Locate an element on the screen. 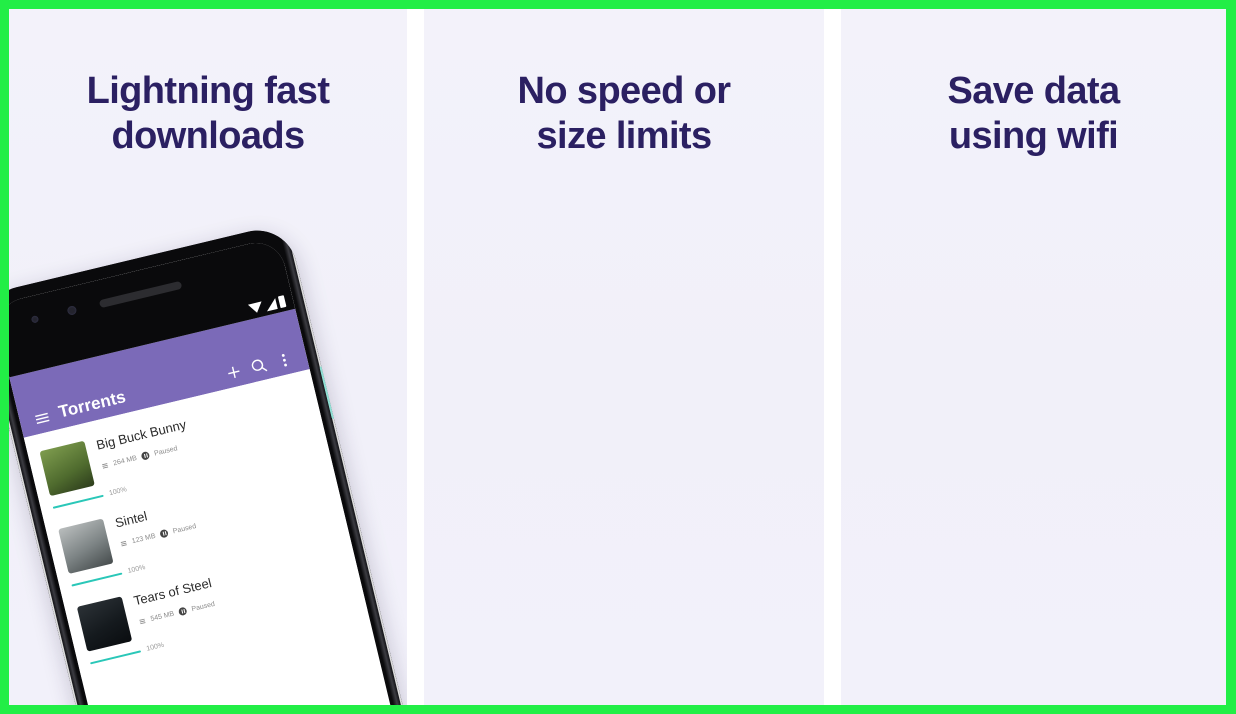 Image resolution: width=1236 pixels, height=714 pixels. headline-line-1: No speed or is located at coordinates (624, 91).